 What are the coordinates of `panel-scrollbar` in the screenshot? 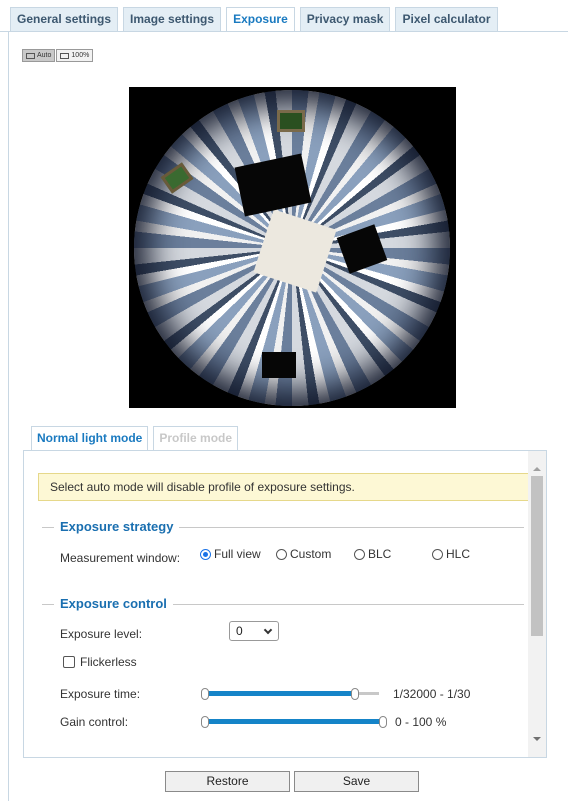 It's located at (537, 604).